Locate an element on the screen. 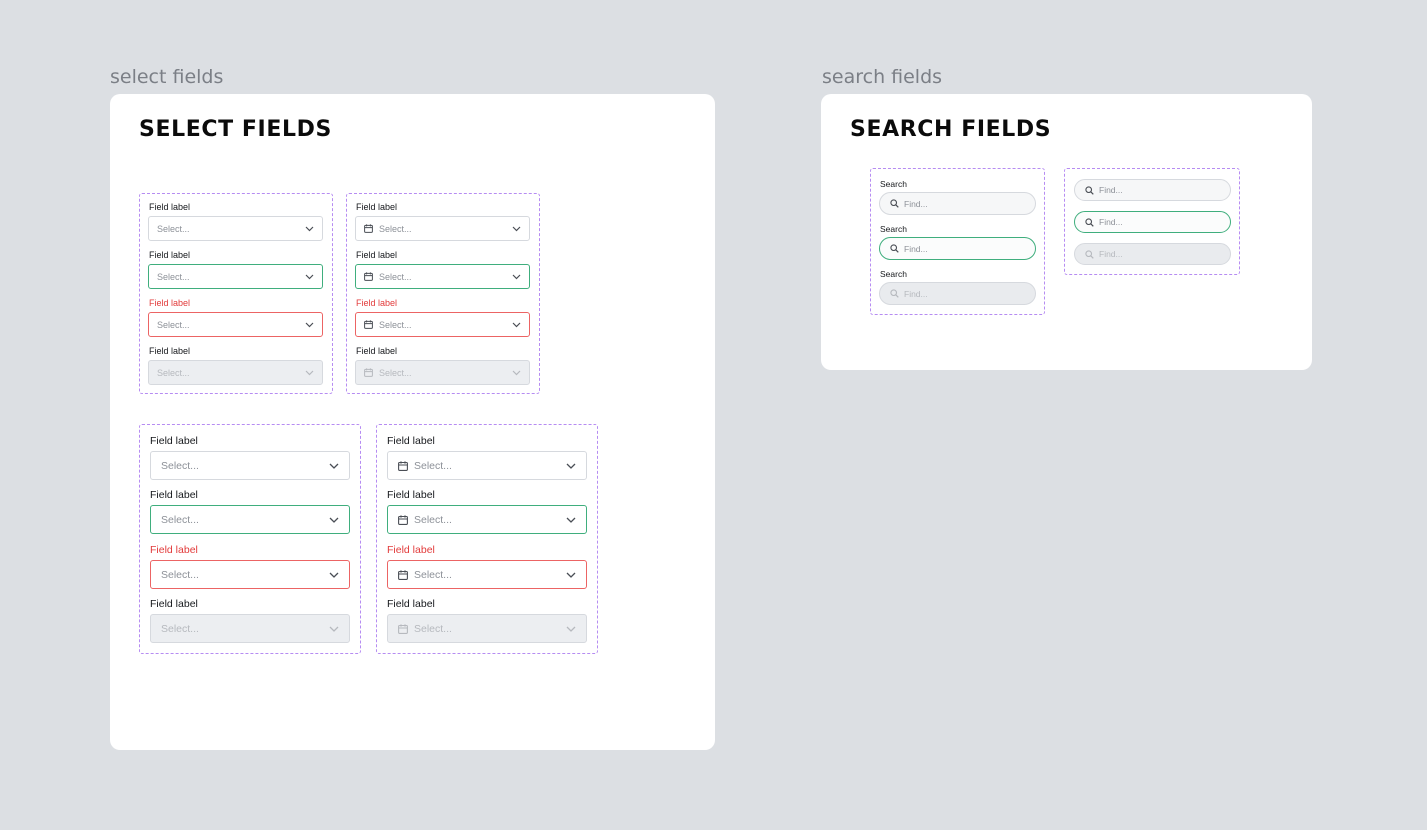 This screenshot has width=1427, height=830. frame-label-select: select fields is located at coordinates (167, 77).